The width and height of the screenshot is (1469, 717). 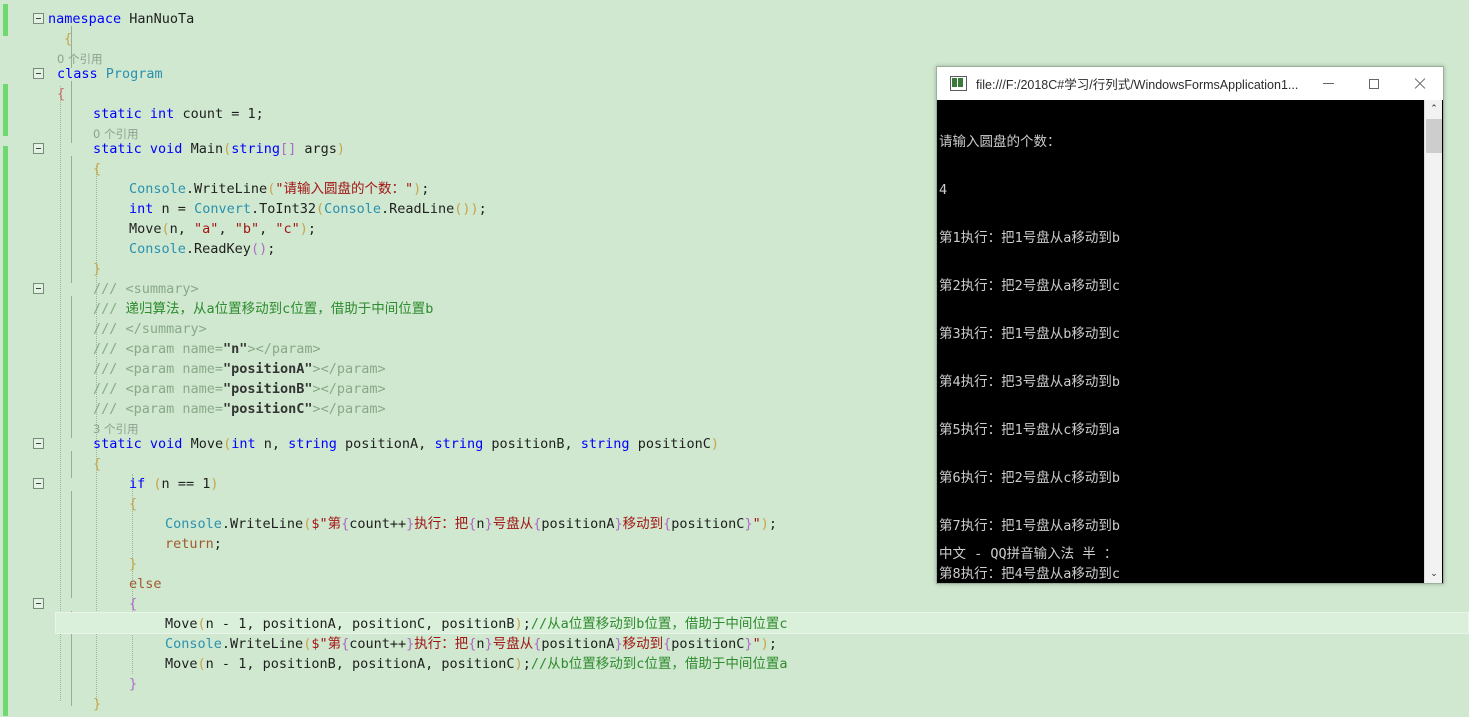 What do you see at coordinates (263, 309) in the screenshot?
I see `code-line: /// 递归算法，从a位置移动到c位置，借助于中间位置b` at bounding box center [263, 309].